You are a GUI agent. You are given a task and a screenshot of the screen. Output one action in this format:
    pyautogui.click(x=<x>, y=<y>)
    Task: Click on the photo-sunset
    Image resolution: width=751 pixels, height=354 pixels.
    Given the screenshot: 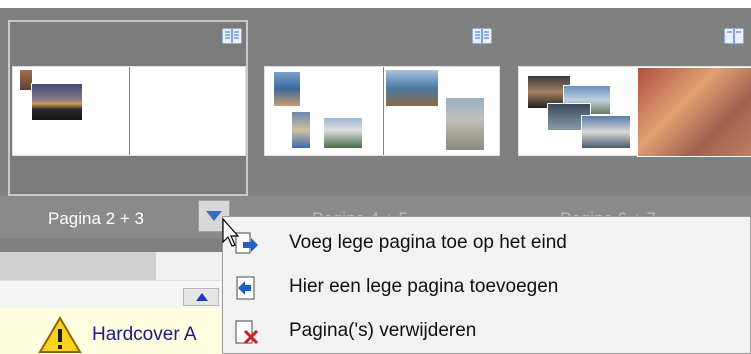 What is the action you would take?
    pyautogui.click(x=57, y=102)
    